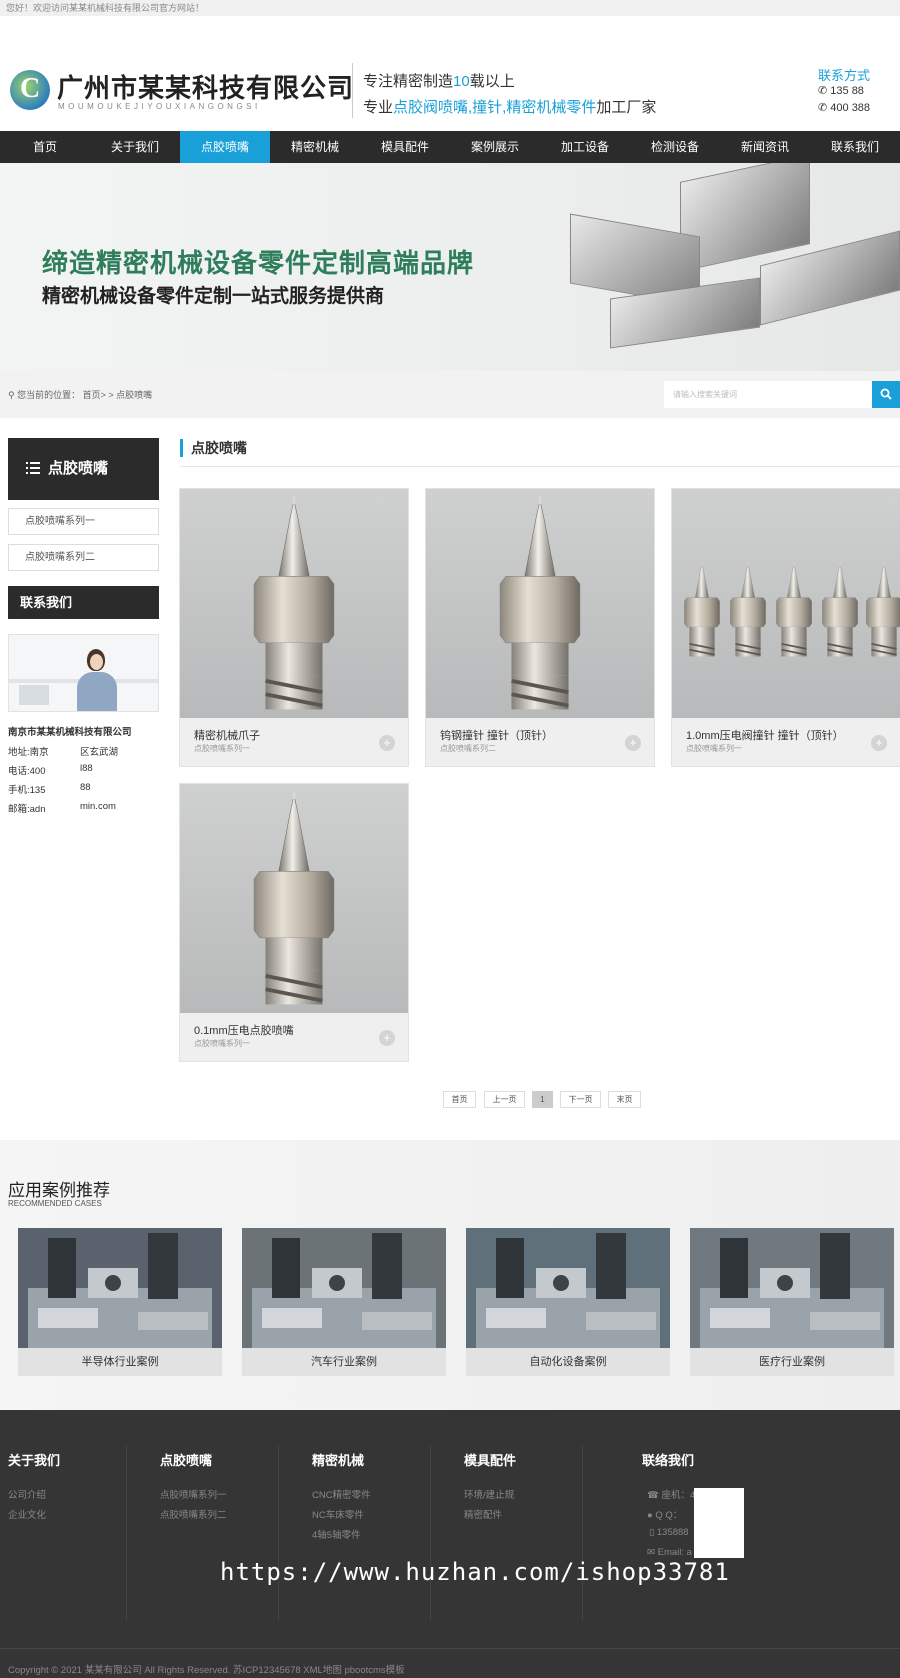 This screenshot has width=900, height=1678. I want to click on footer-contact-qq: ● Q Q：, so click(664, 1514).